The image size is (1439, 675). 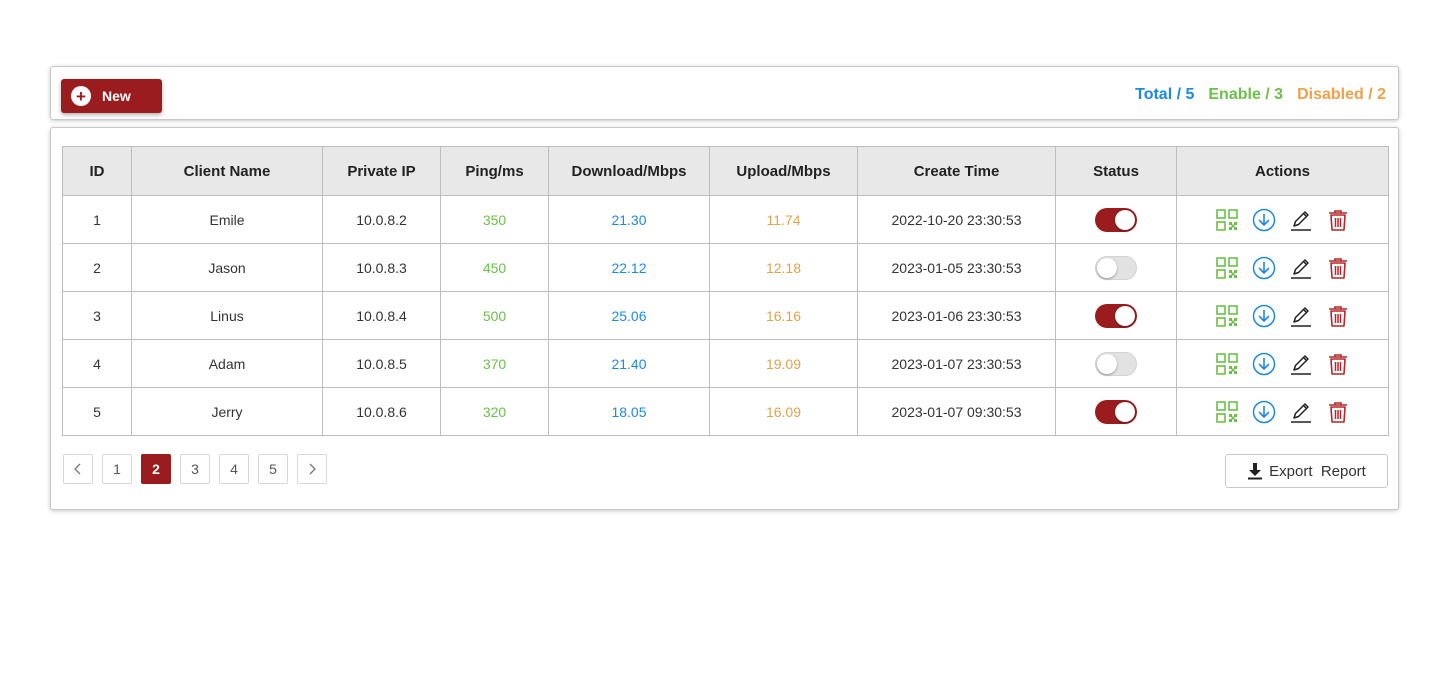 I want to click on new-button-label: New, so click(x=116, y=96).